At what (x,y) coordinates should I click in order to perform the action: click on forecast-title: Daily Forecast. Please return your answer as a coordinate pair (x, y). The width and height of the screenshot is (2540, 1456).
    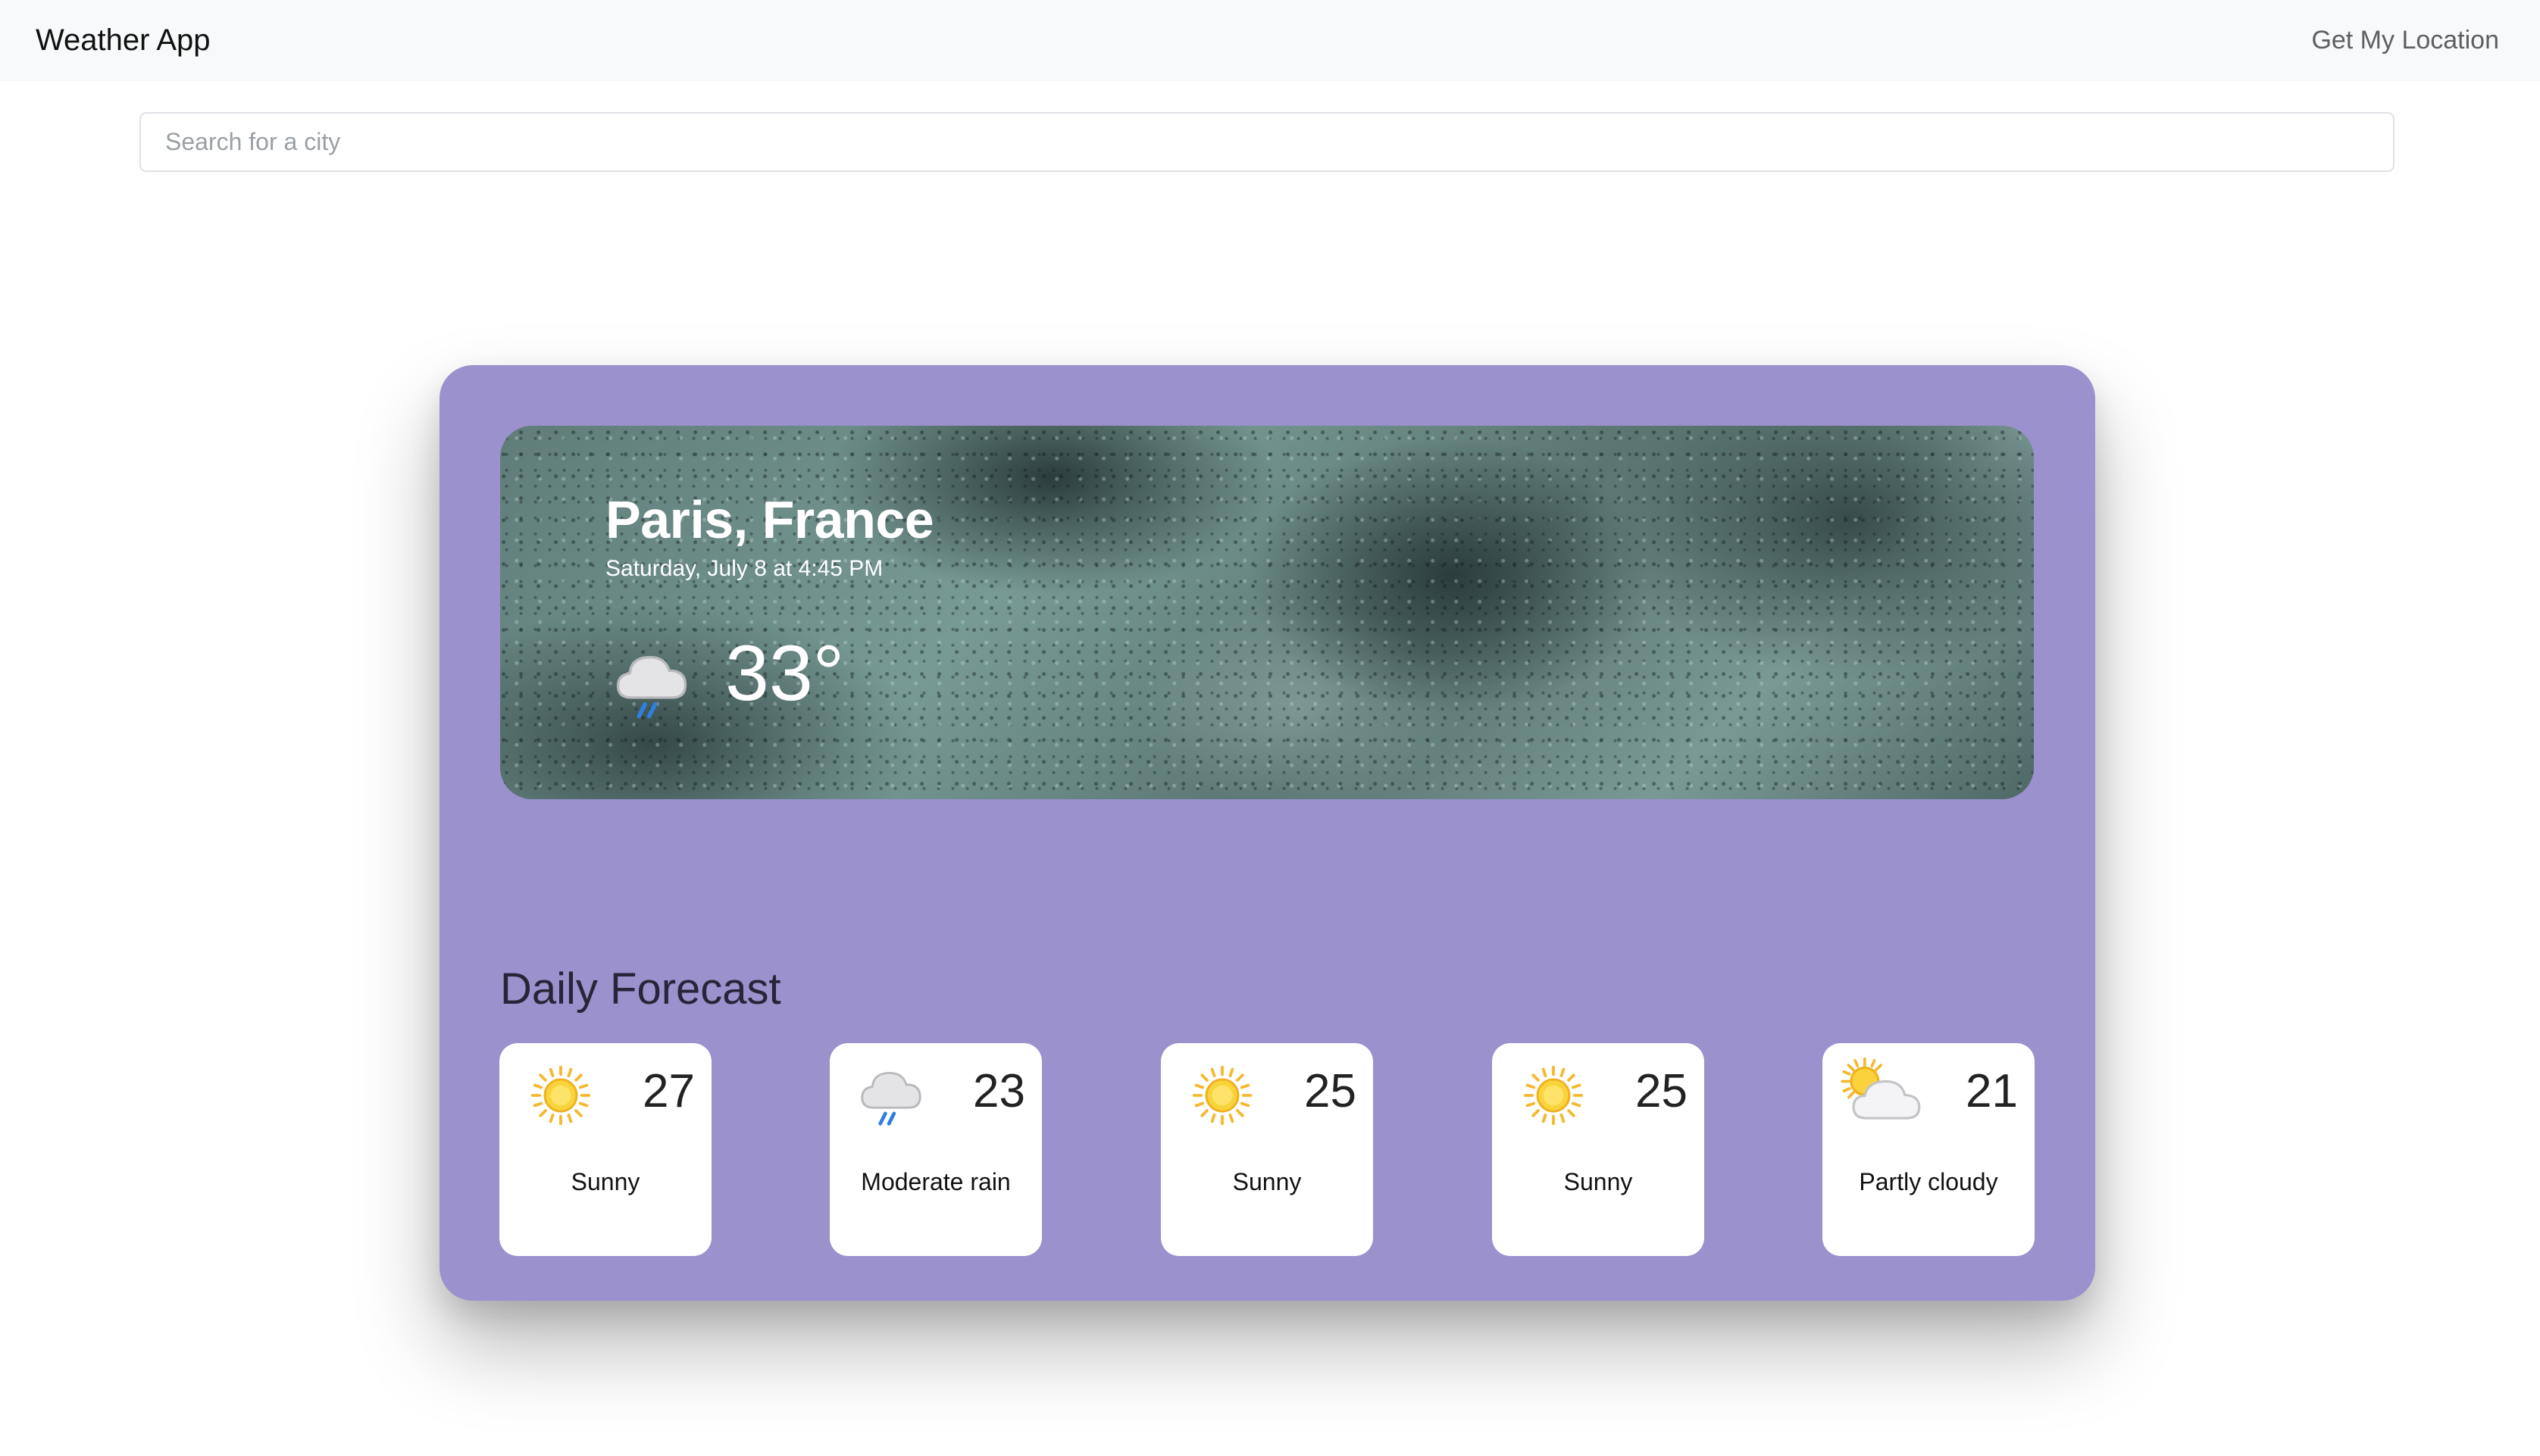
    Looking at the image, I should click on (640, 989).